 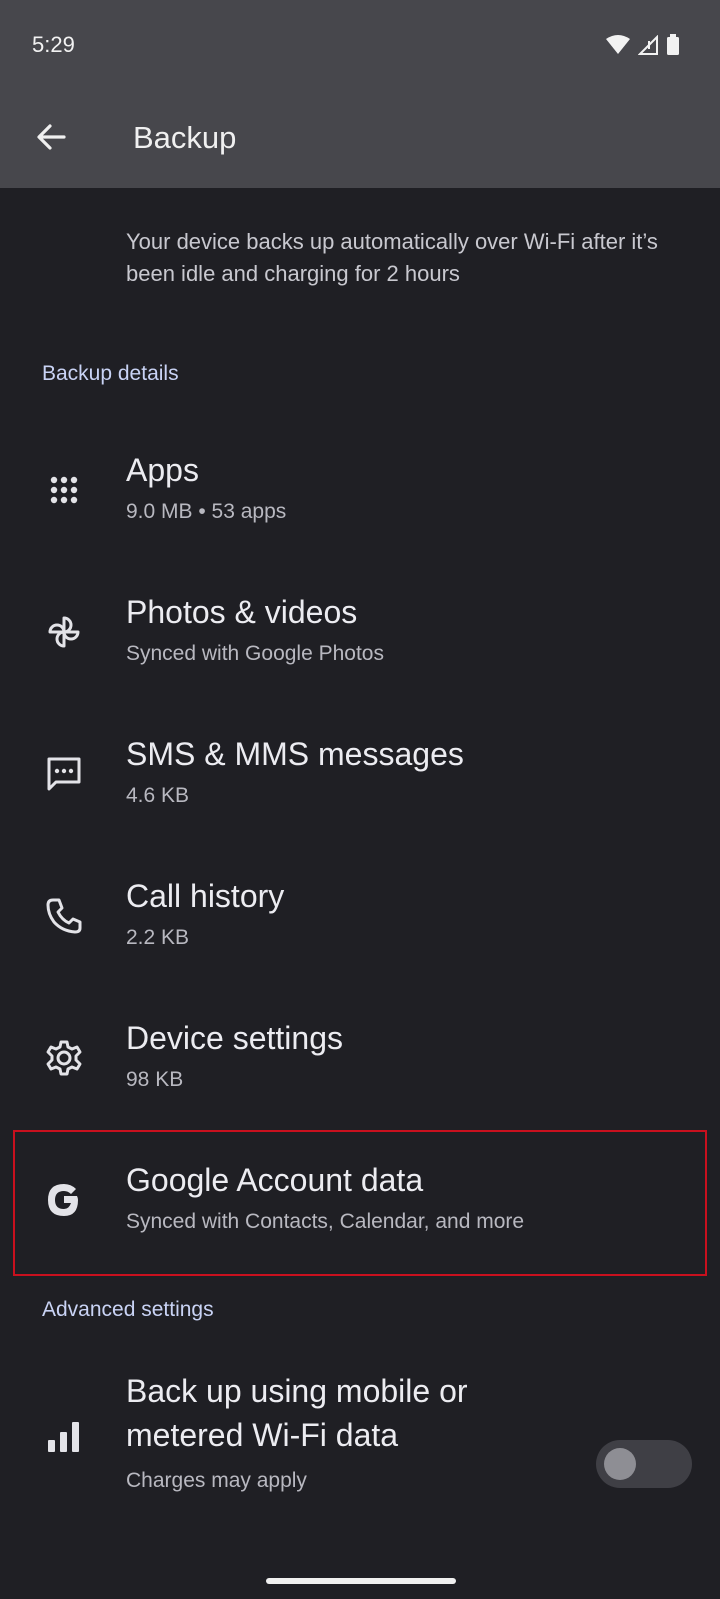 What do you see at coordinates (262, 1435) in the screenshot?
I see `list-item-title: metered Wi-Fi data` at bounding box center [262, 1435].